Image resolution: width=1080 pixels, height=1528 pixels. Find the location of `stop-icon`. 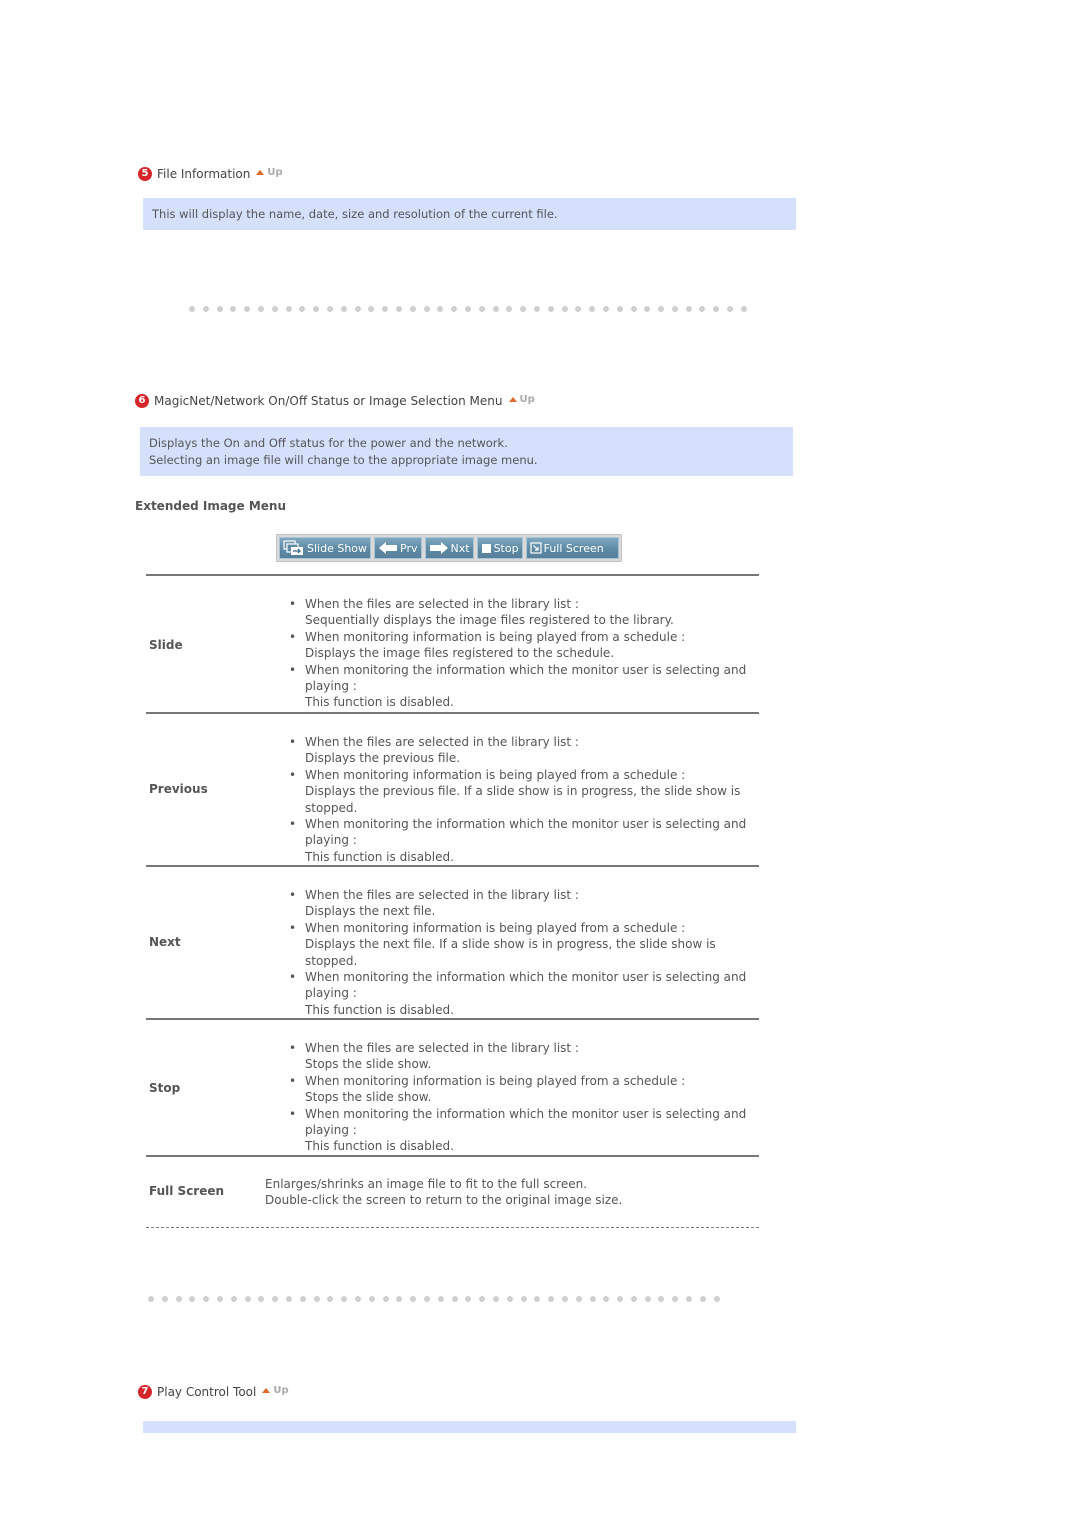

stop-icon is located at coordinates (486, 548).